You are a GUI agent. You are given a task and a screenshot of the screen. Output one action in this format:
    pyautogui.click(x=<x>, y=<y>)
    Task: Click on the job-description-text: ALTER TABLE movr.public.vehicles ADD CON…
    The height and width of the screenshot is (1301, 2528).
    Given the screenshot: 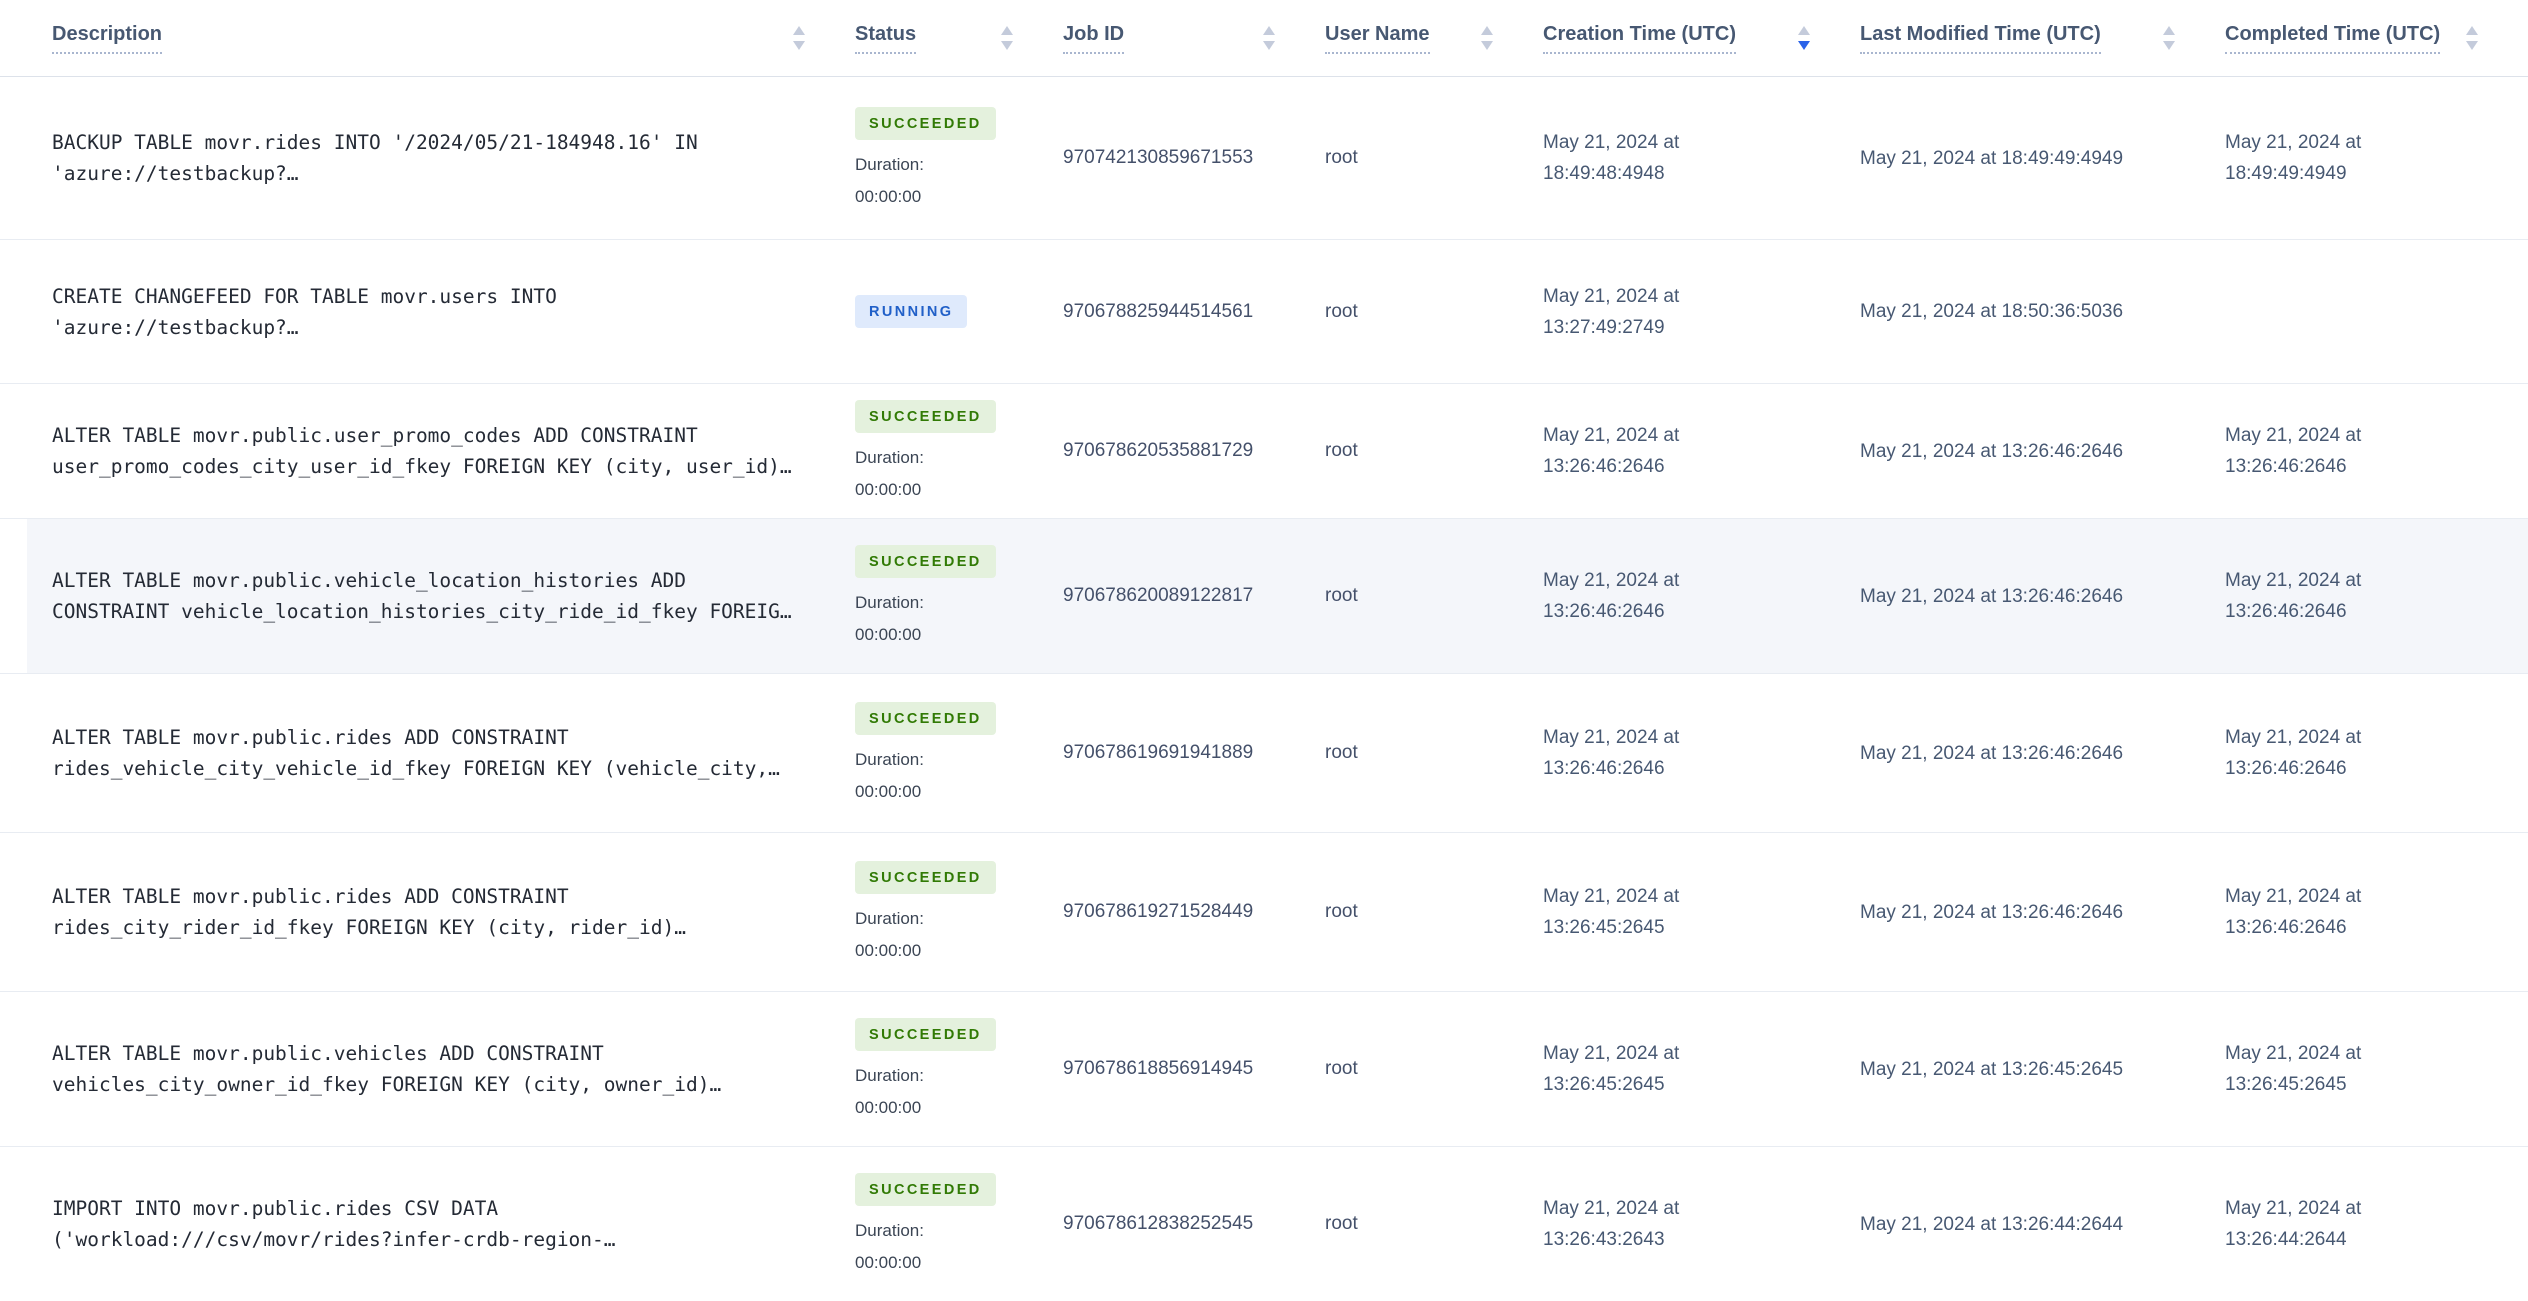 What is the action you would take?
    pyautogui.click(x=387, y=1069)
    